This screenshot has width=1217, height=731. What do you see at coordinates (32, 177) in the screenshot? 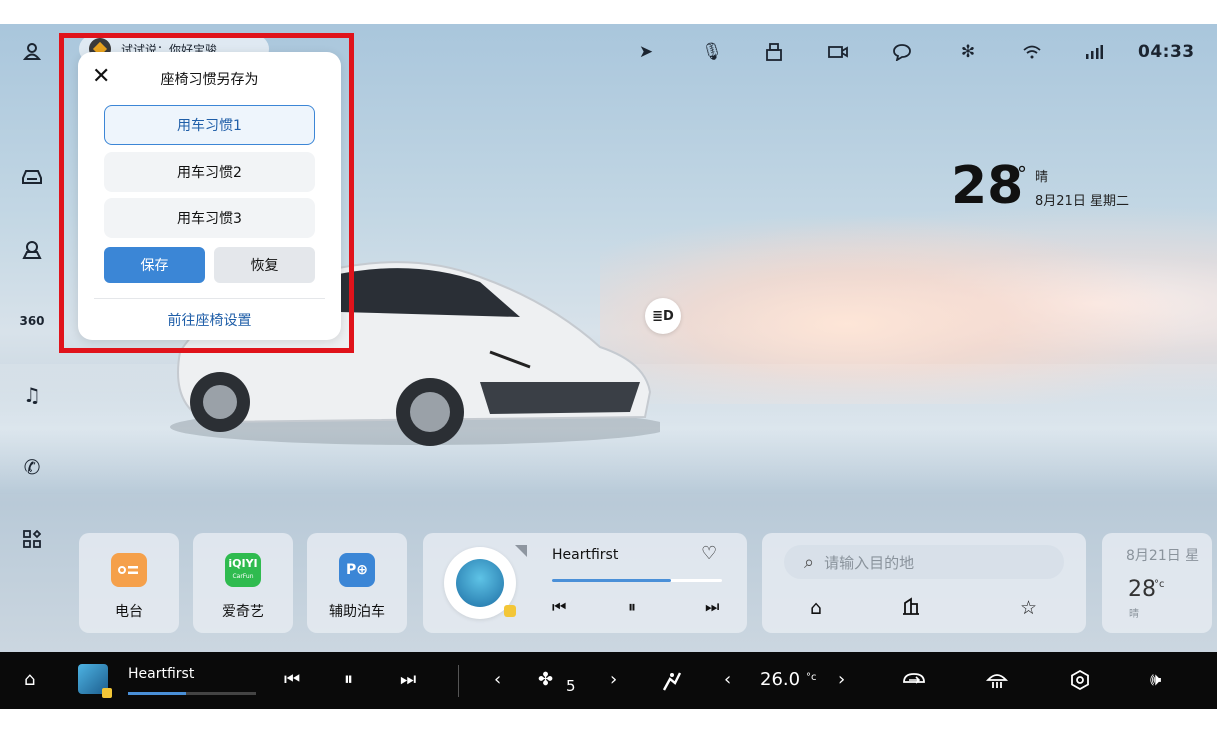
I see `car-control-icon` at bounding box center [32, 177].